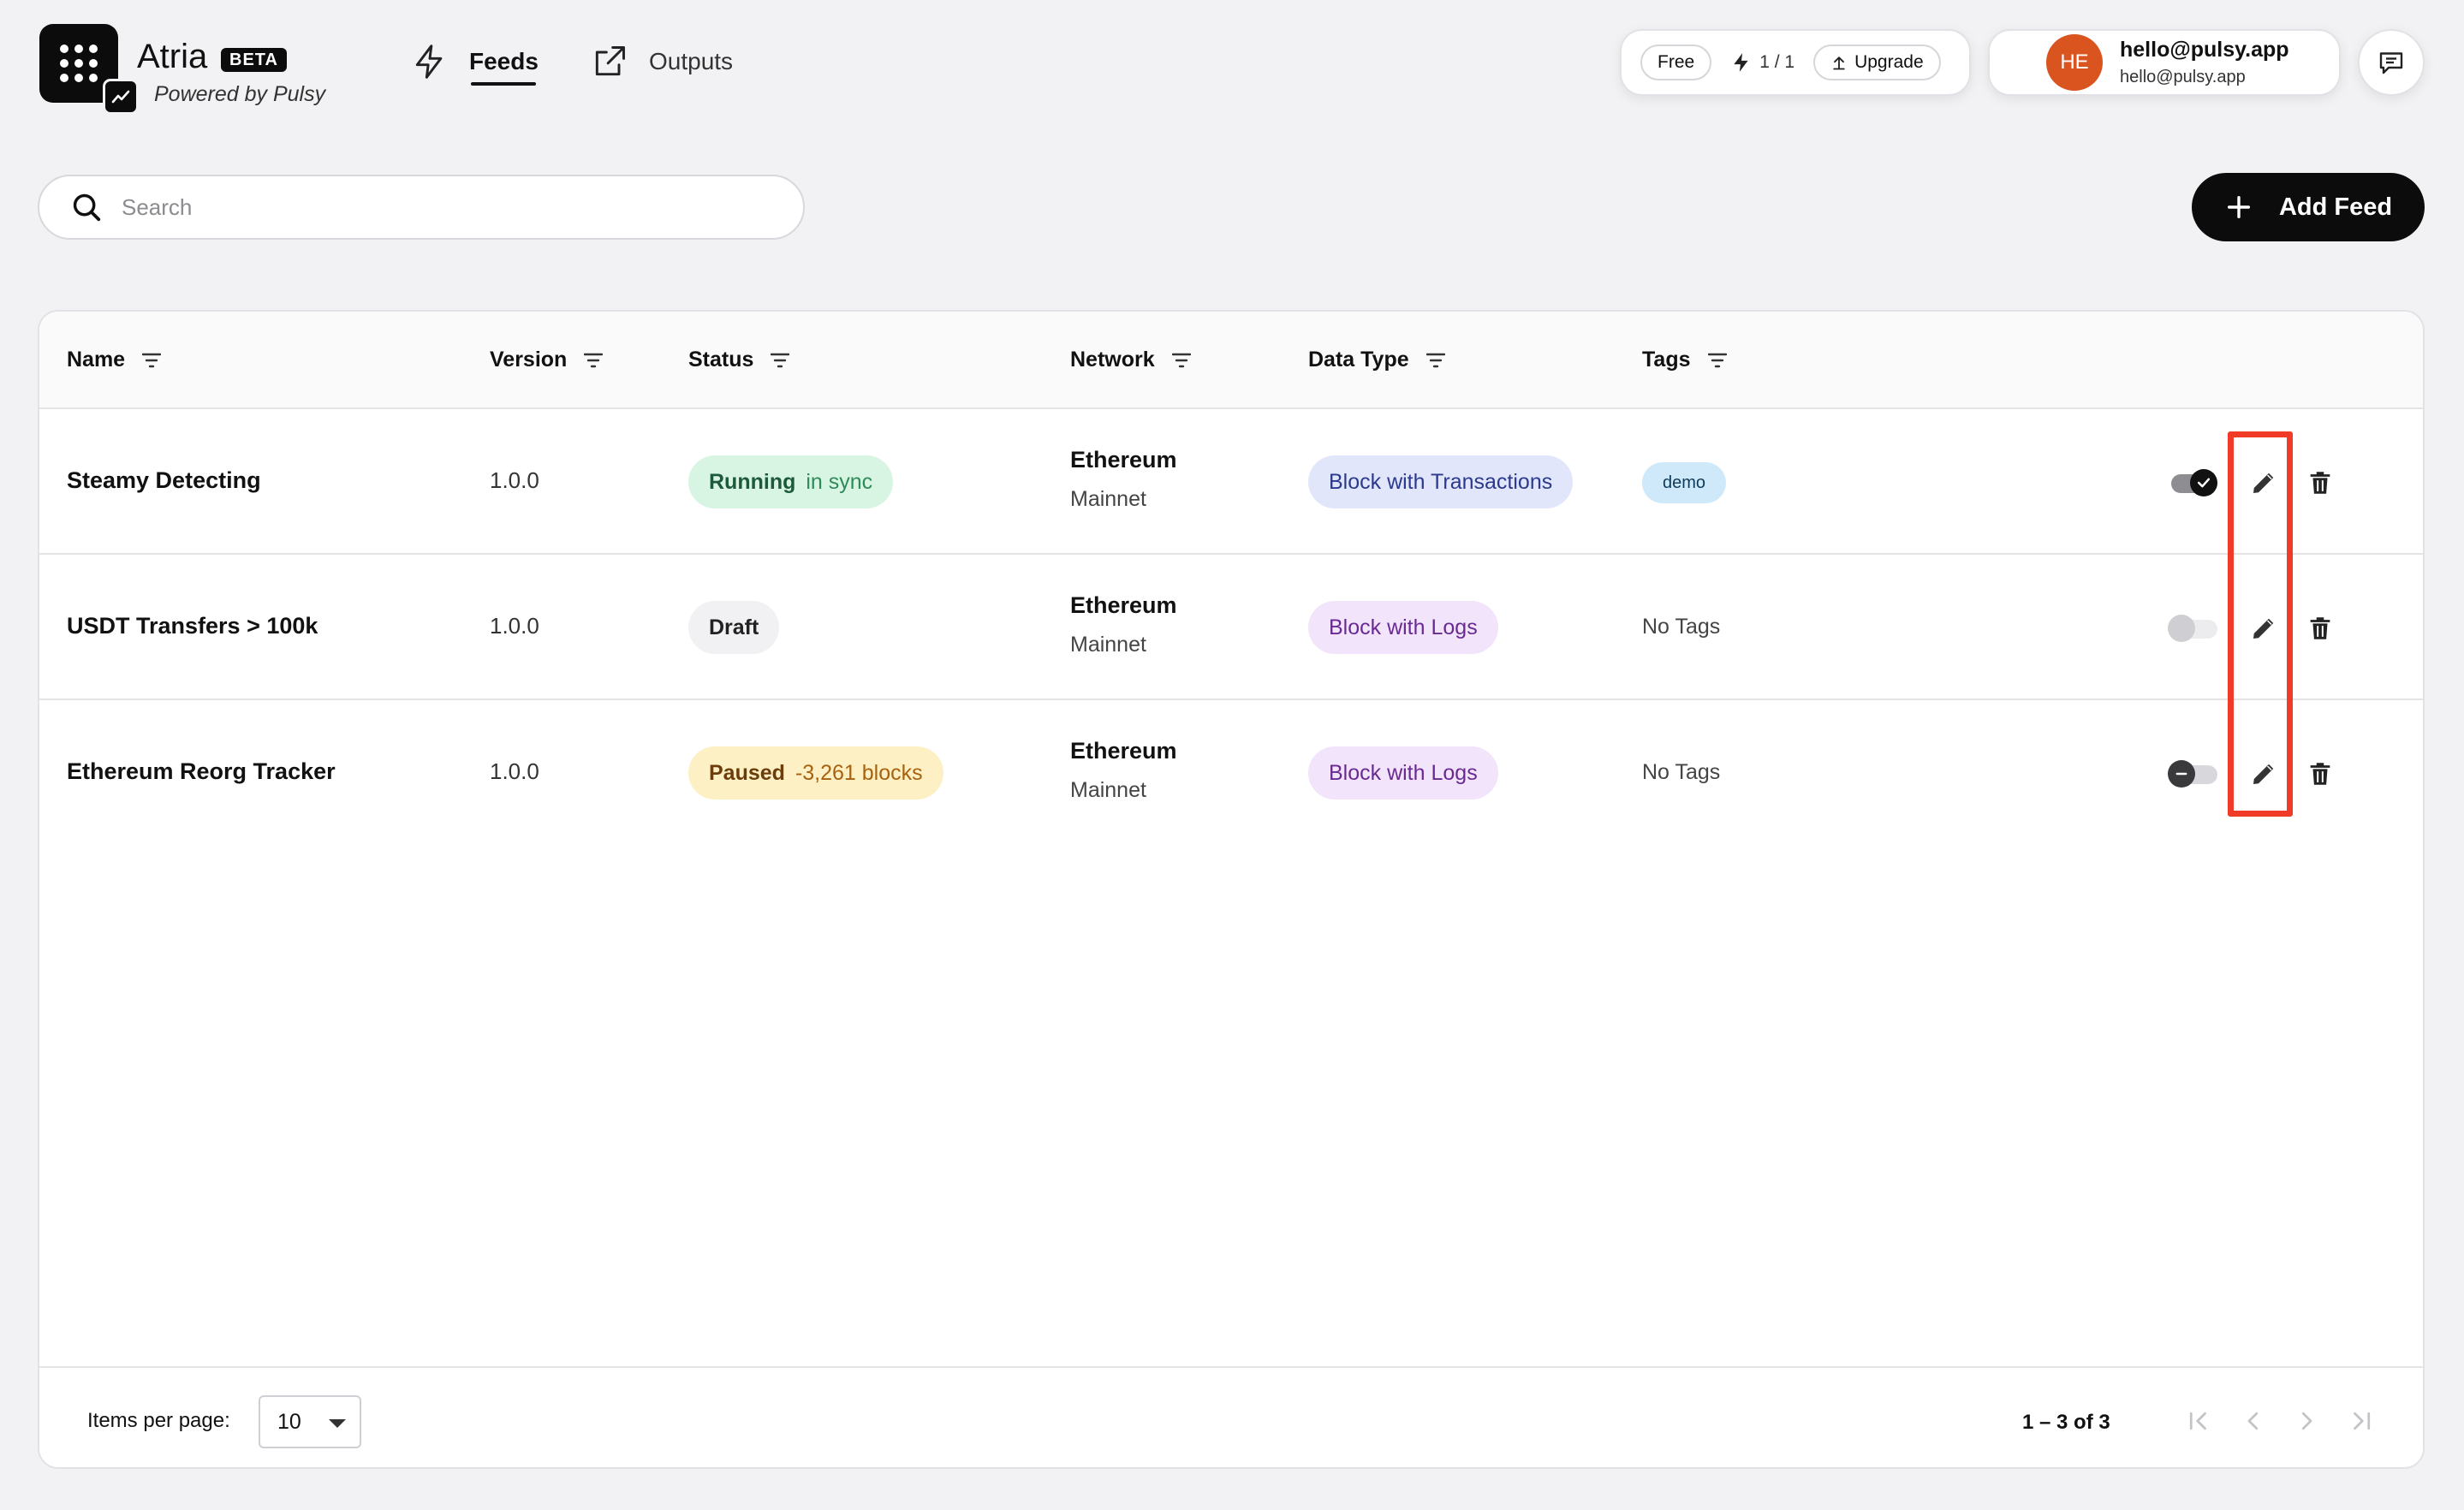 This screenshot has width=2464, height=1510. I want to click on chevron-left-icon, so click(2253, 1421).